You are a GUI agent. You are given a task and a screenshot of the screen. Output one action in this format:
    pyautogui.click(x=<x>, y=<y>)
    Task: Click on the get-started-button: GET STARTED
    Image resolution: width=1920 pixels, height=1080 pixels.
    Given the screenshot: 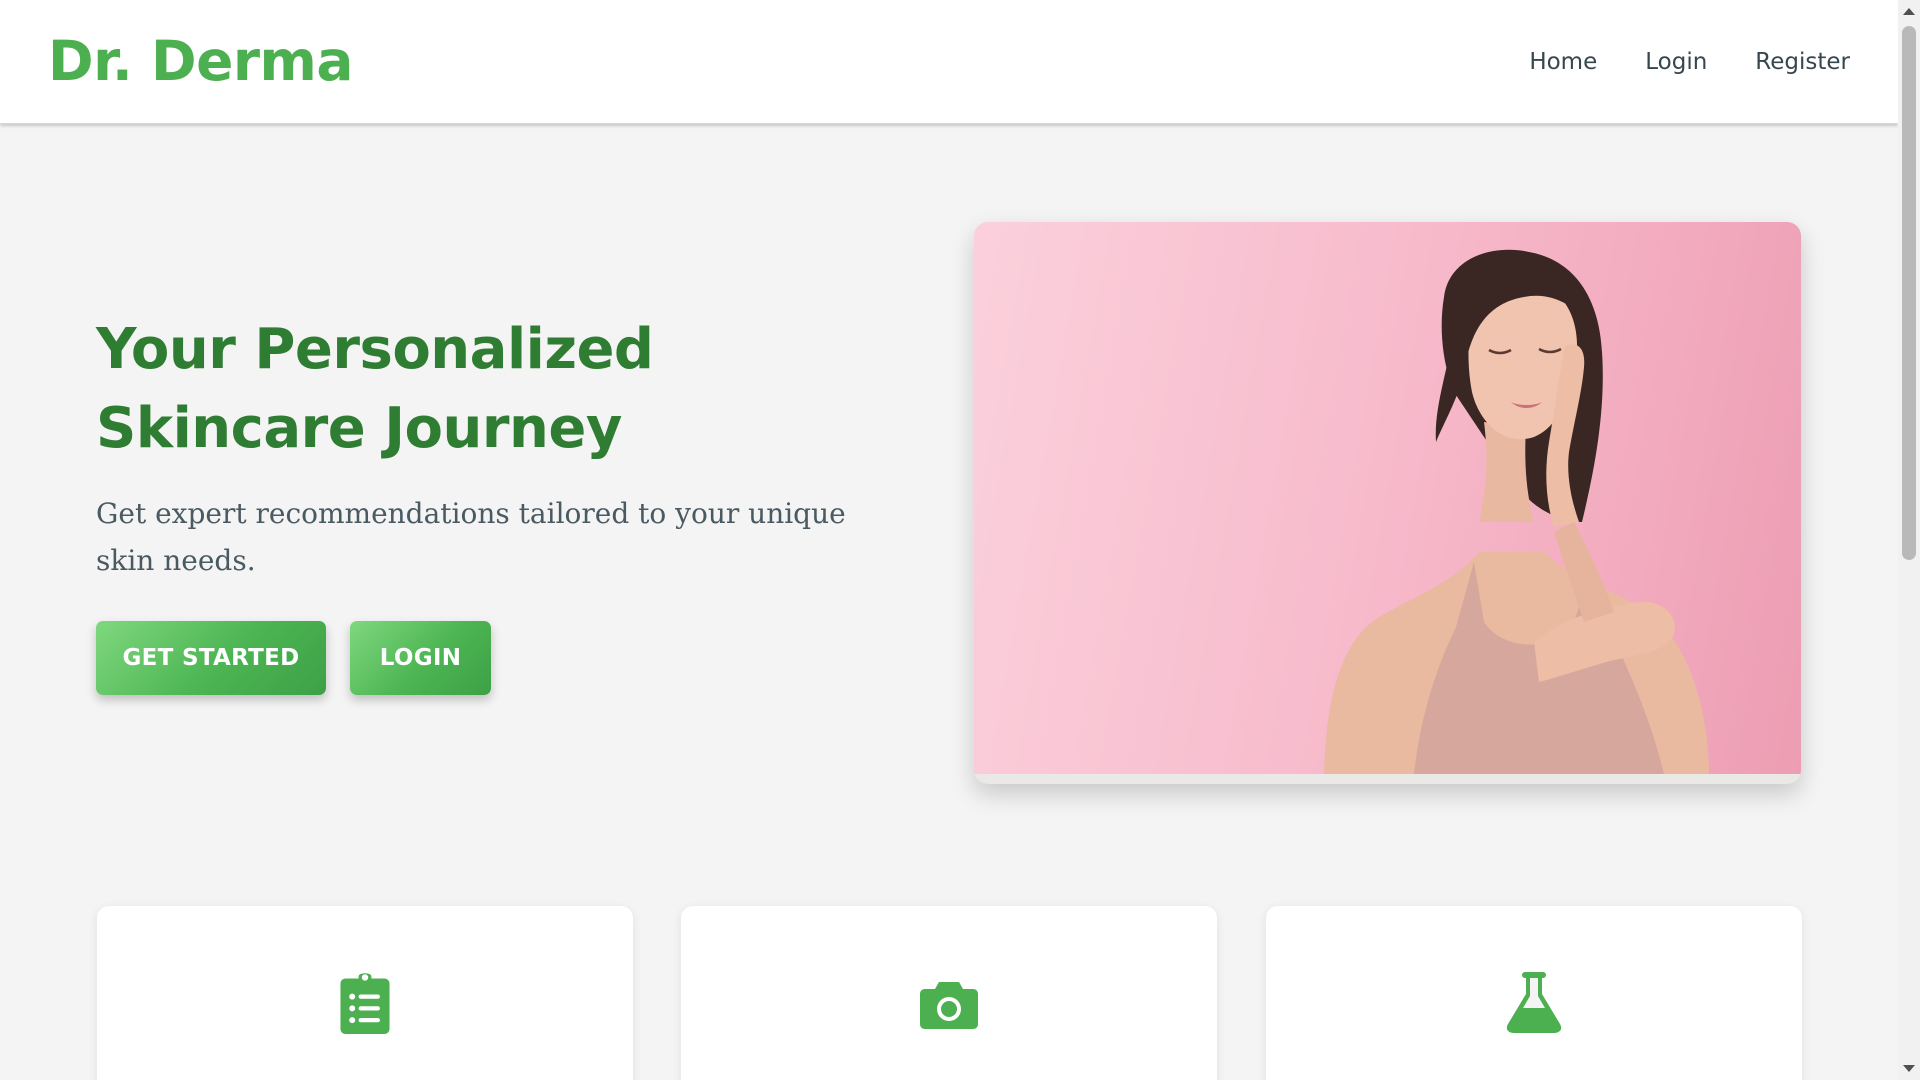 What is the action you would take?
    pyautogui.click(x=211, y=658)
    